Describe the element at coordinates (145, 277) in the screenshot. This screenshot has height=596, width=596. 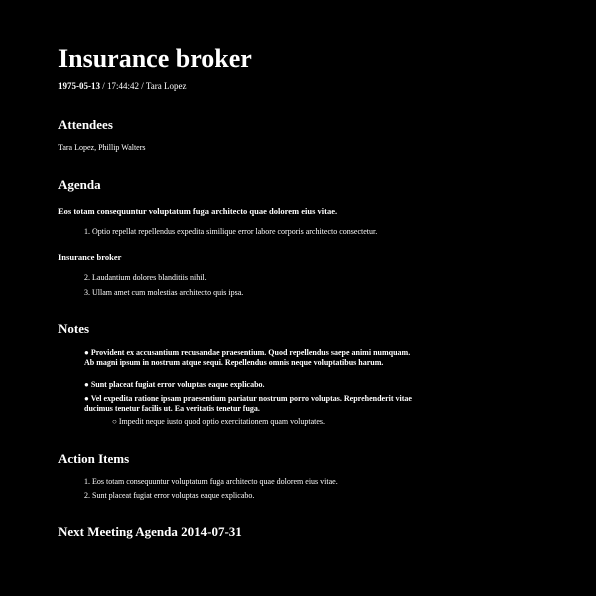
I see `agenda-item: 2. Laudantium dolores blanditiis nihil.` at that location.